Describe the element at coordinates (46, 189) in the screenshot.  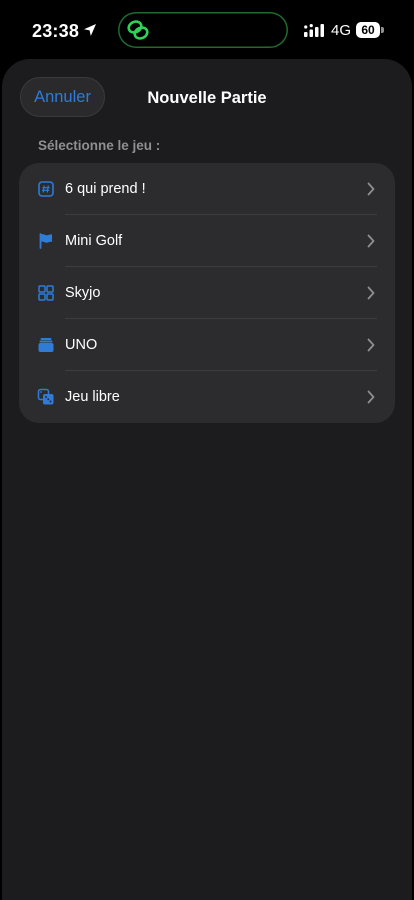
I see `number-square-icon` at that location.